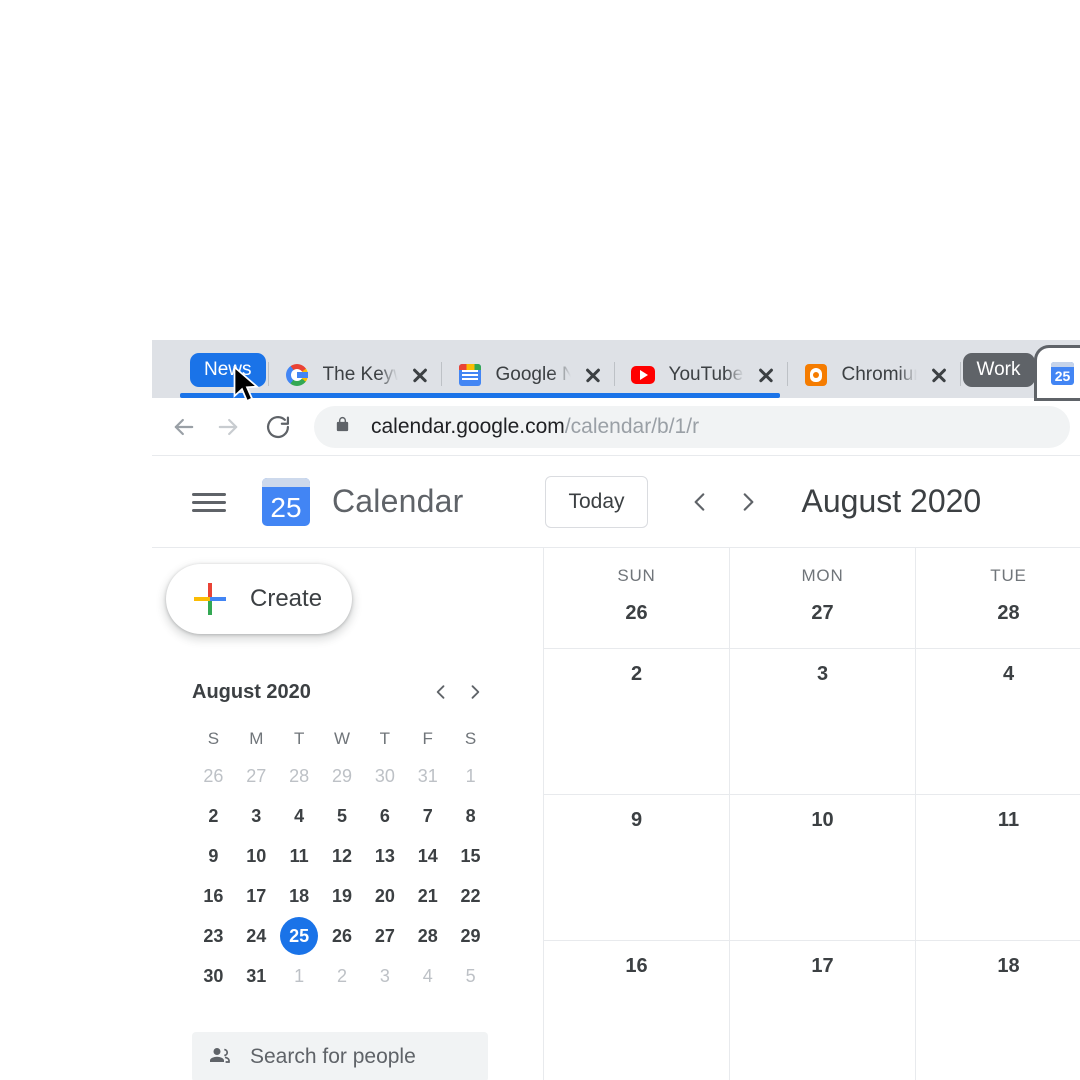  Describe the element at coordinates (528, 375) in the screenshot. I see `tab-google-news: Google News` at that location.